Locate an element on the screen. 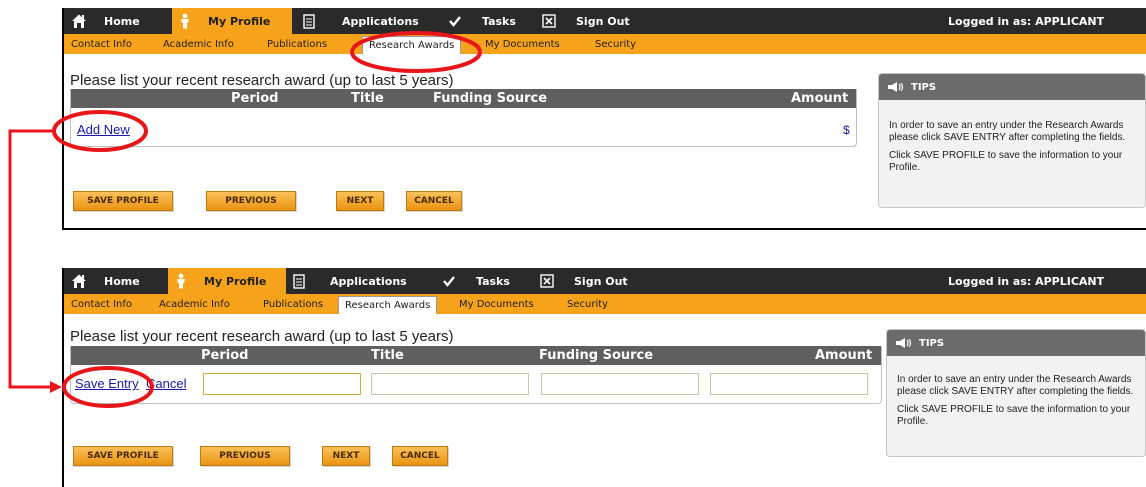 This screenshot has height=487, width=1146. save-entry-link: Save Entry is located at coordinates (107, 383).